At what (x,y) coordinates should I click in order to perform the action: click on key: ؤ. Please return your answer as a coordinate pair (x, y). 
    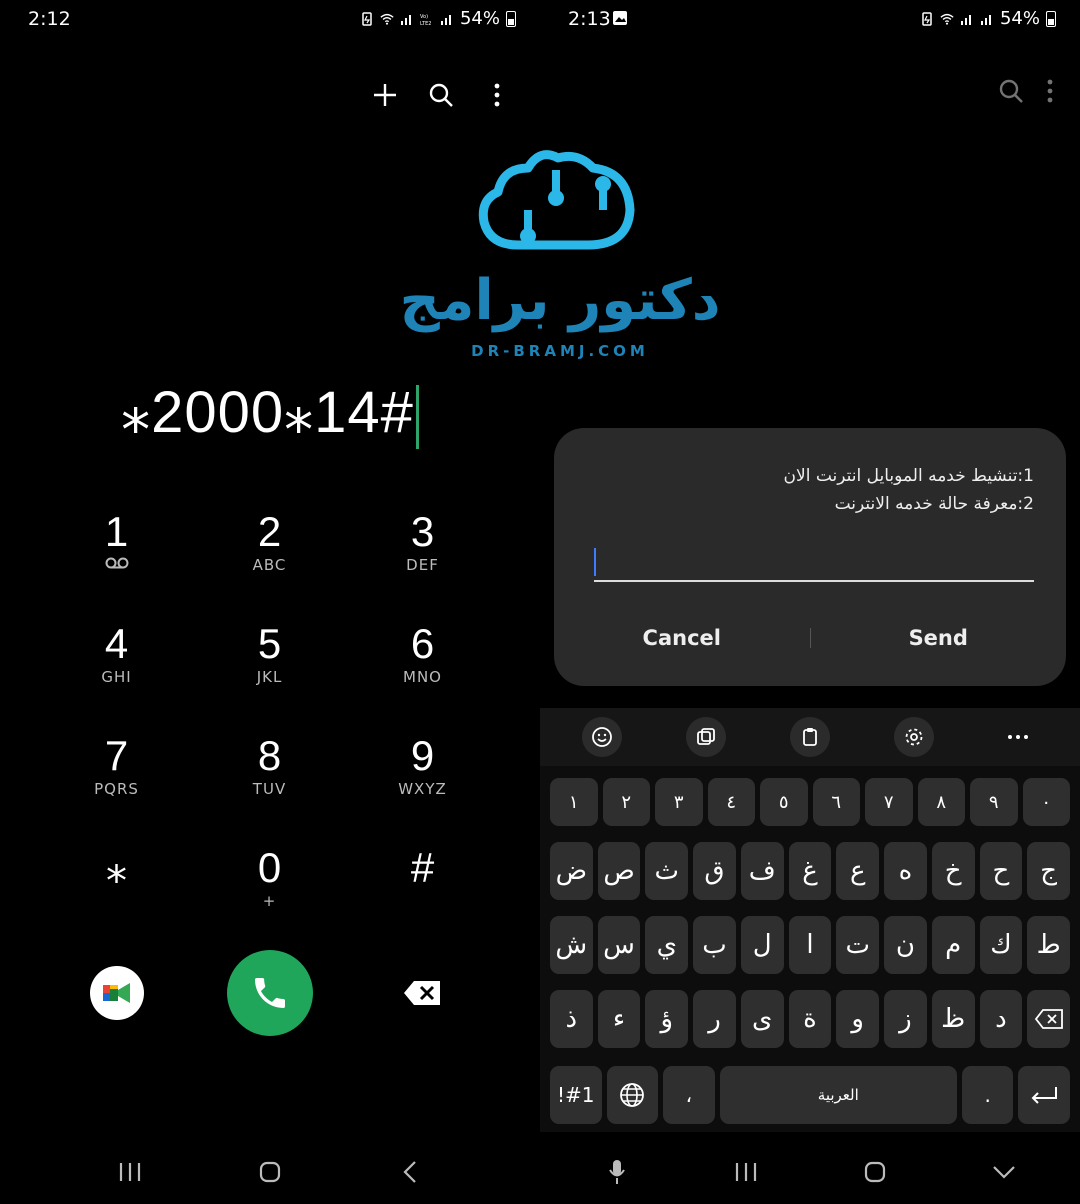
    Looking at the image, I should click on (667, 1019).